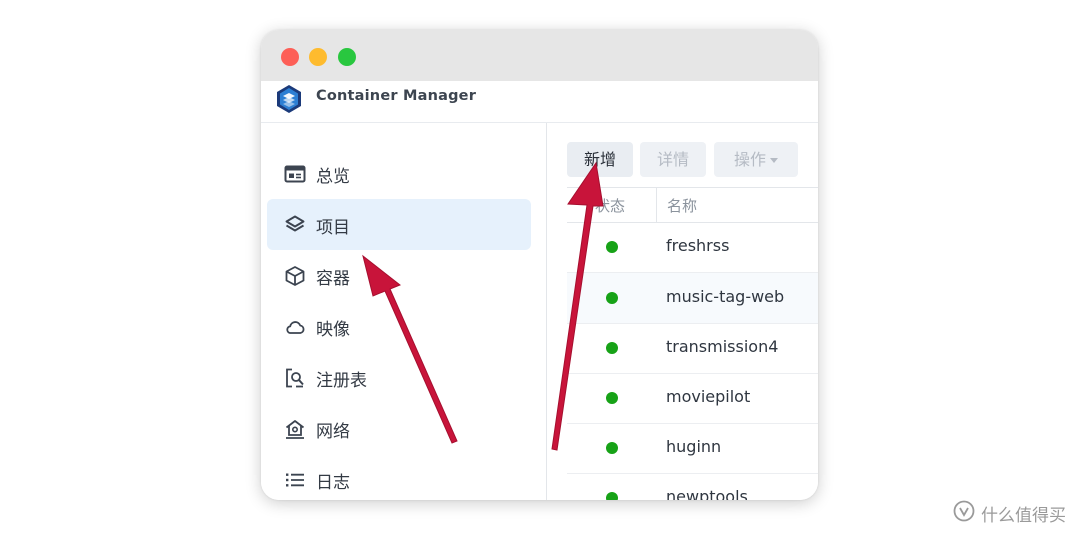 The height and width of the screenshot is (534, 1080). Describe the element at coordinates (410, 349) in the screenshot. I see `annotation-arrow-projects` at that location.